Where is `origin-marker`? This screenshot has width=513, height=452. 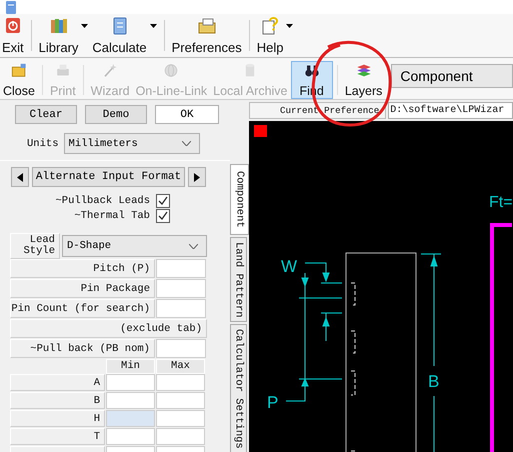 origin-marker is located at coordinates (260, 131).